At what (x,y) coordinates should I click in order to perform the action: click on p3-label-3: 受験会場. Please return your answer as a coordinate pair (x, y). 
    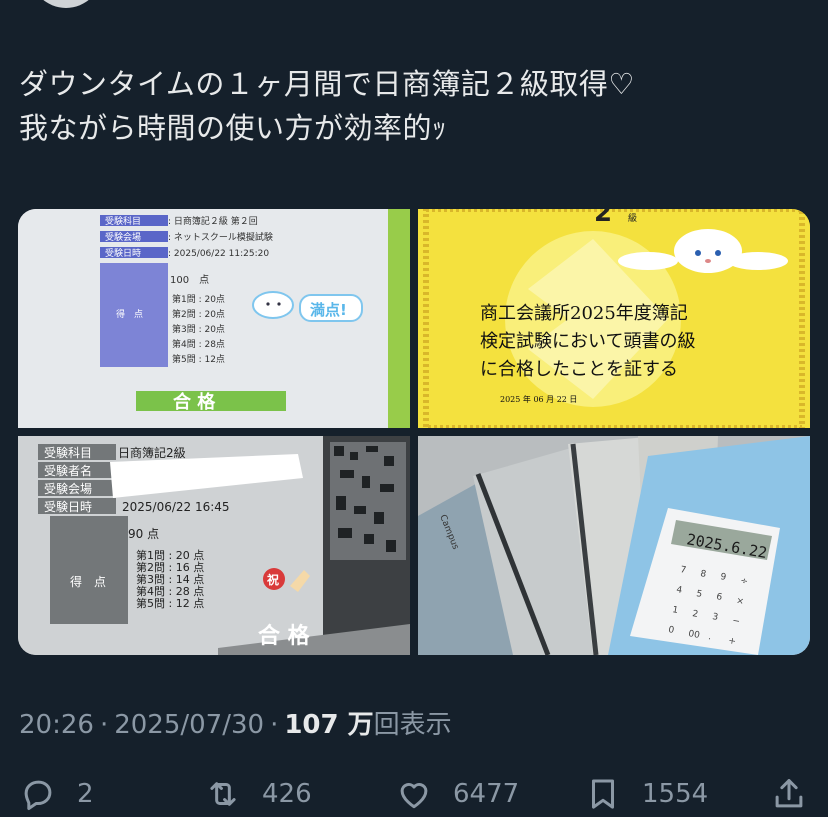
    Looking at the image, I should click on (68, 488).